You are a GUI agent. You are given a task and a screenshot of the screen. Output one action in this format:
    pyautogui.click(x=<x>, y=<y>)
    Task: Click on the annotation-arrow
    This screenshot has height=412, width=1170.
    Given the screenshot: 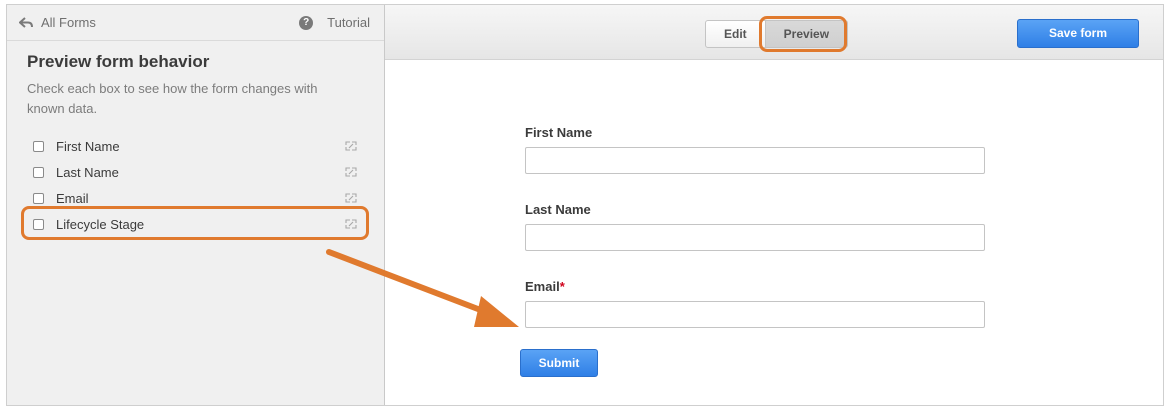 What is the action you would take?
    pyautogui.click(x=422, y=288)
    